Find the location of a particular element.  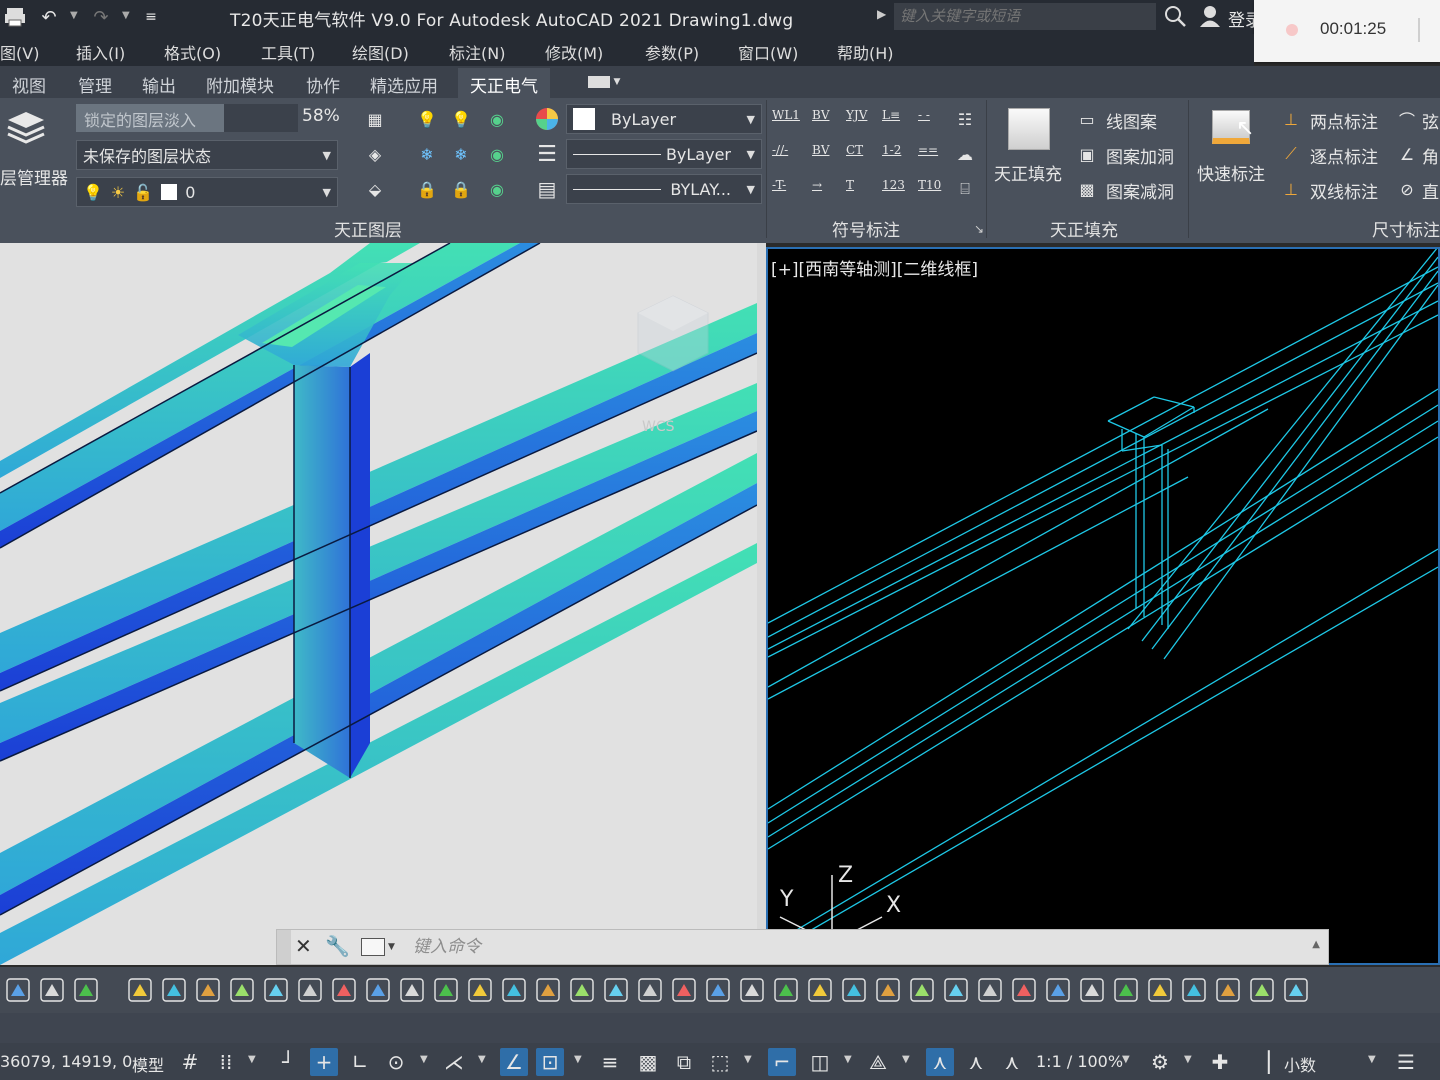

gear-icon: ⚙ is located at coordinates (1160, 1062).